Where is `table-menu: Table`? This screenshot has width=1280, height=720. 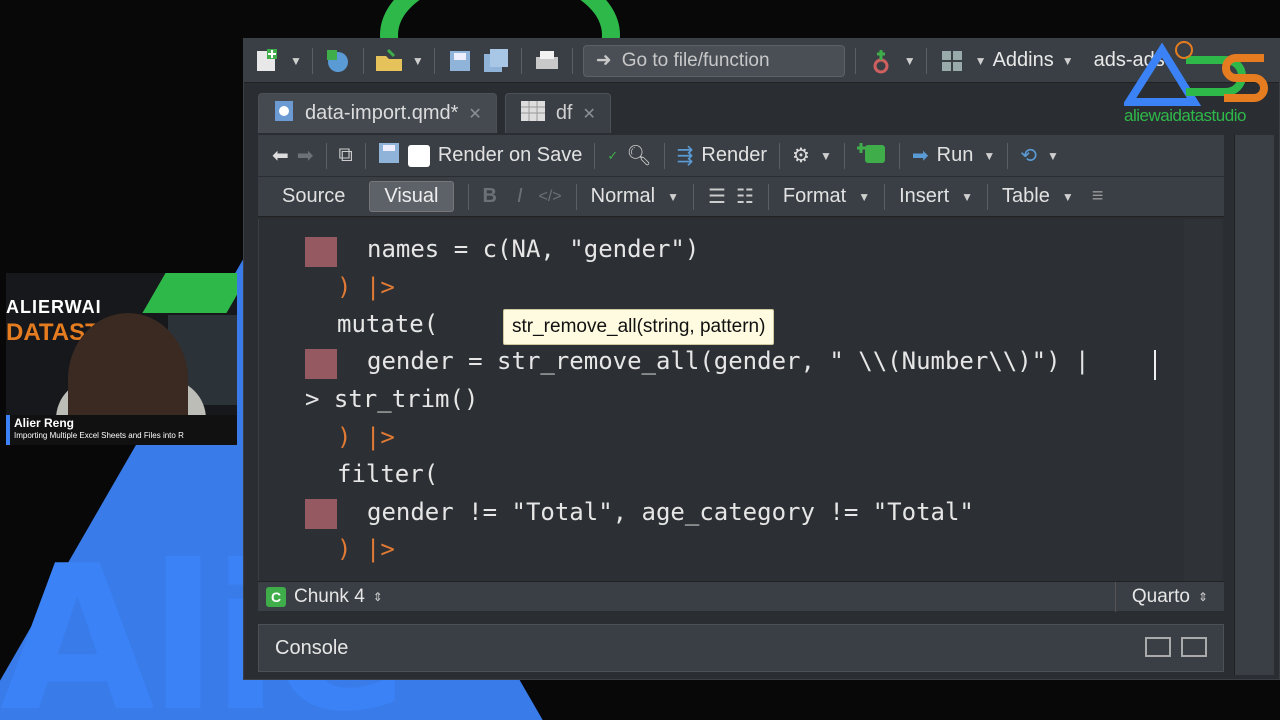
table-menu: Table is located at coordinates (1026, 196).